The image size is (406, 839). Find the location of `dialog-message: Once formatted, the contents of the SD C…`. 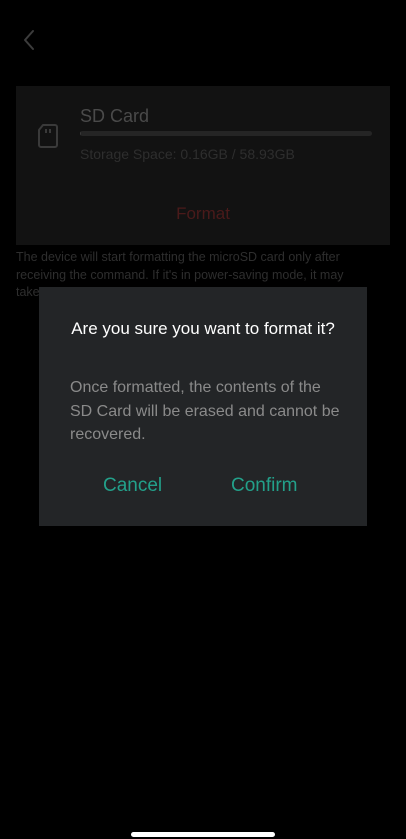

dialog-message: Once formatted, the contents of the SD C… is located at coordinates (205, 411).